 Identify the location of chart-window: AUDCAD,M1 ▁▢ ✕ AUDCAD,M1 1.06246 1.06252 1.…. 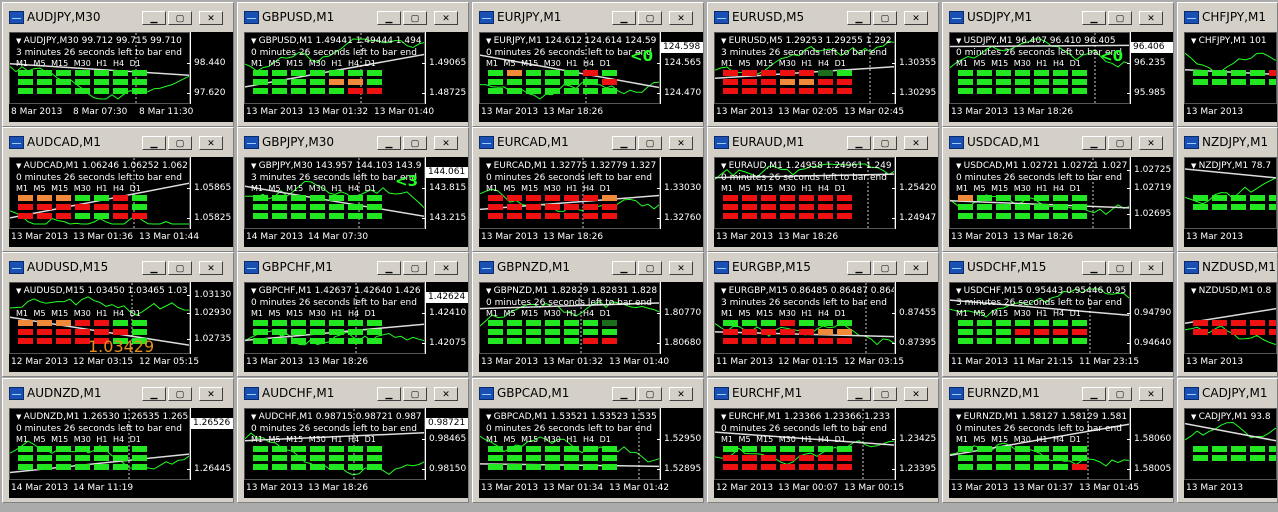
(118, 189).